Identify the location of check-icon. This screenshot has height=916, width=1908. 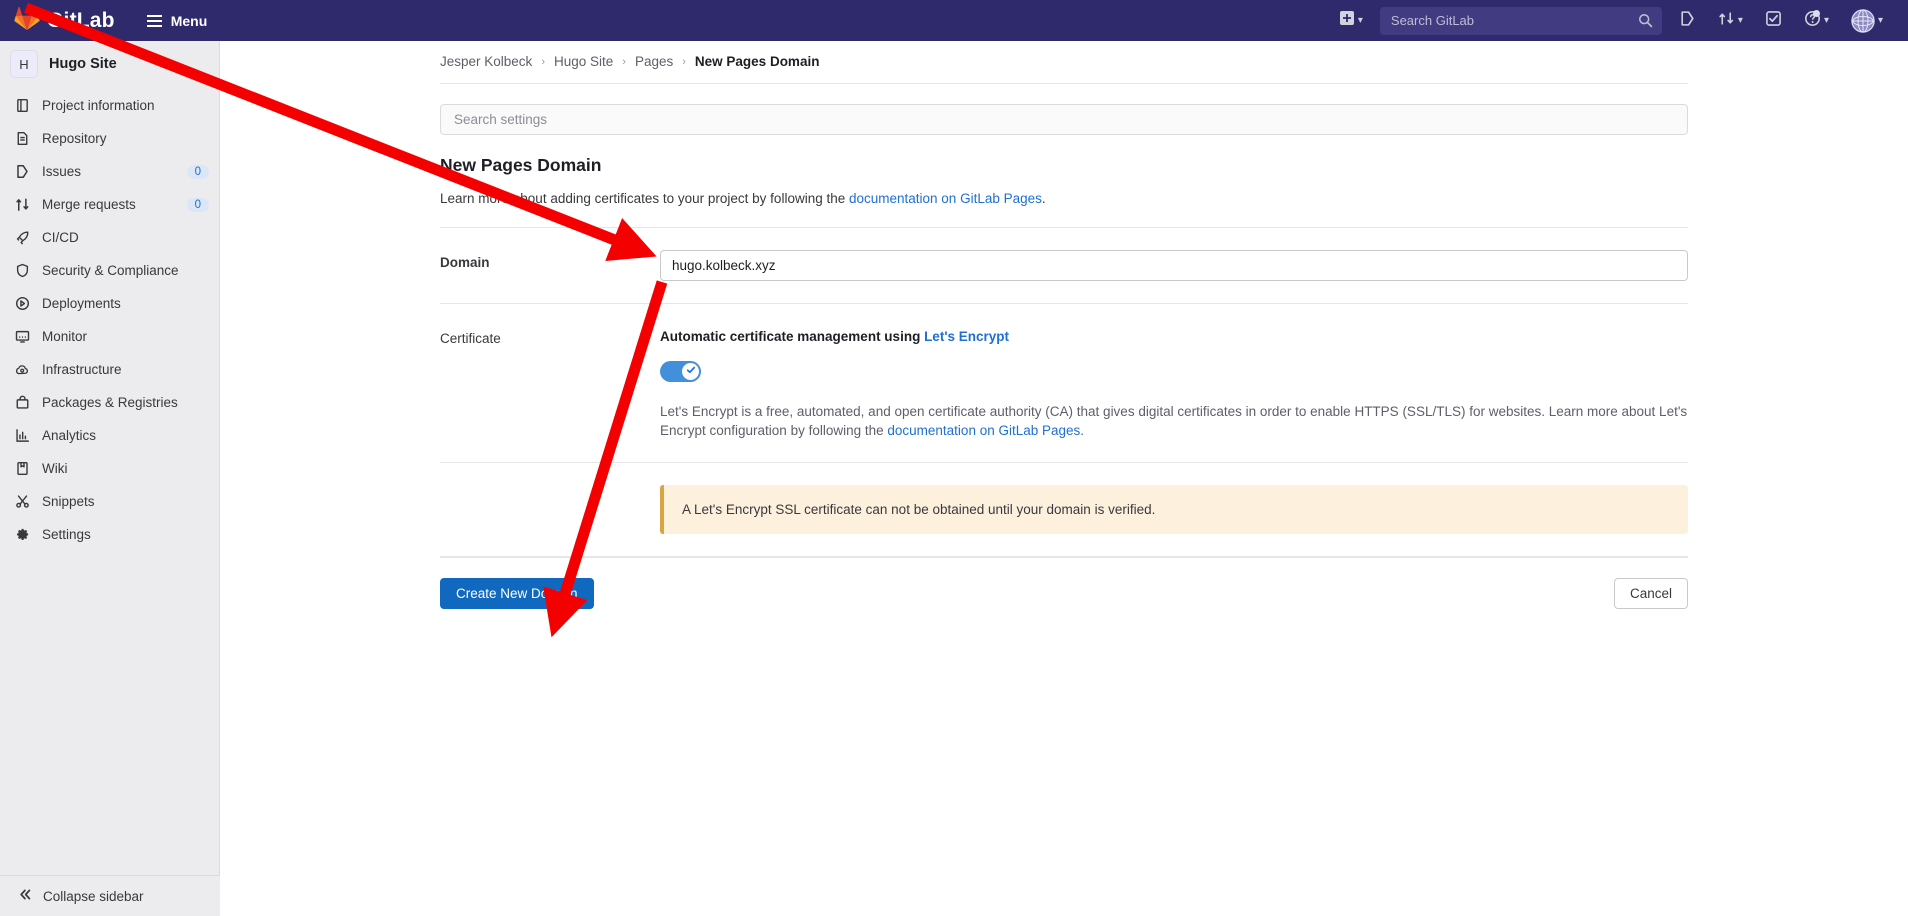
(691, 372).